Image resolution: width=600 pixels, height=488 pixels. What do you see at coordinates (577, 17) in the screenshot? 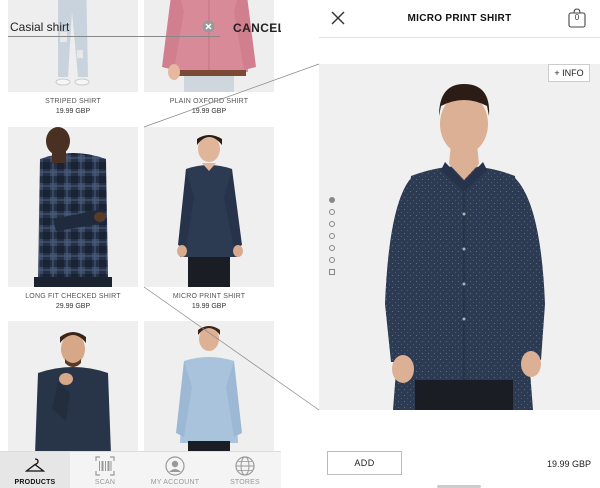
I see `bag-count: 0` at bounding box center [577, 17].